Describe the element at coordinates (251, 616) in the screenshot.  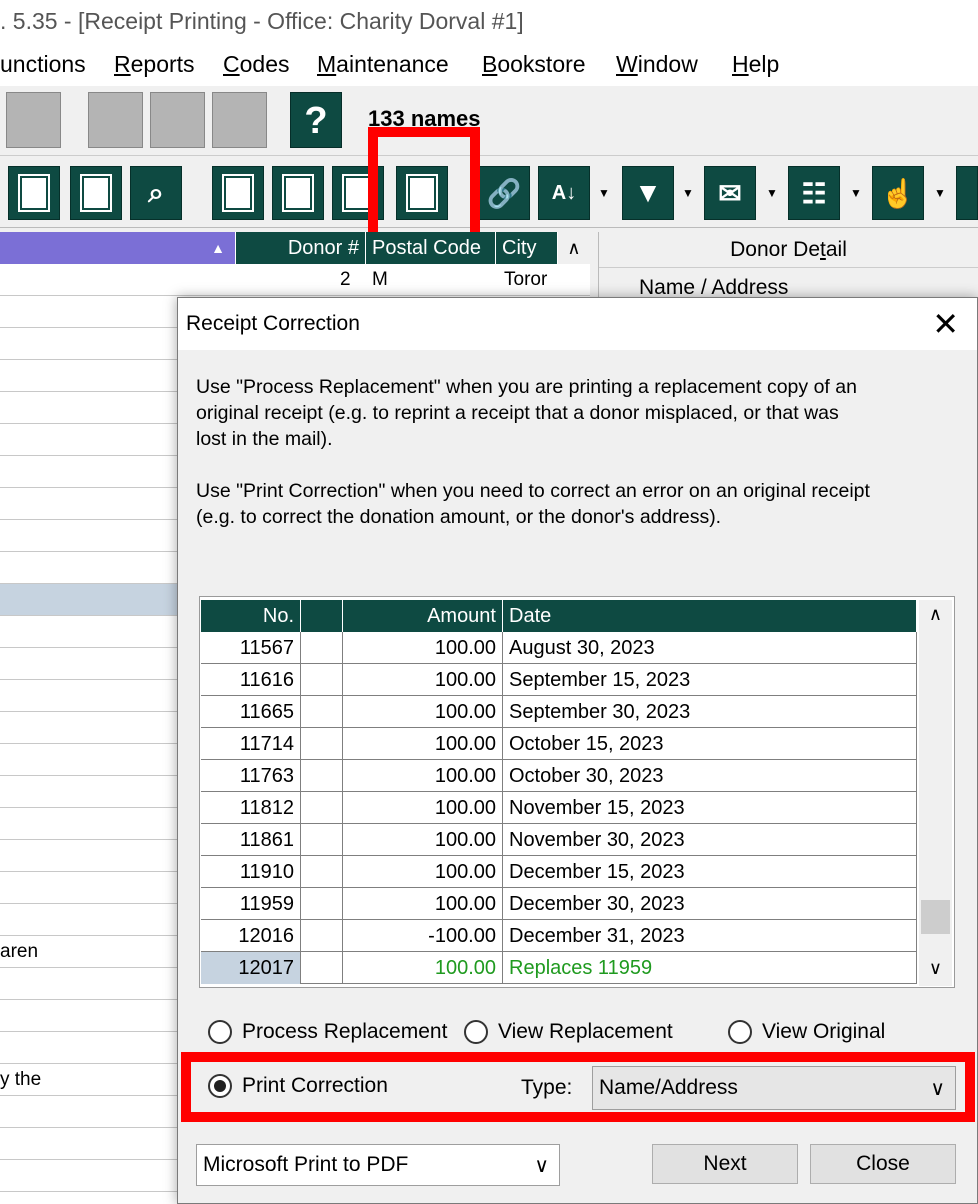
I see `receipt-number-header: No.` at that location.